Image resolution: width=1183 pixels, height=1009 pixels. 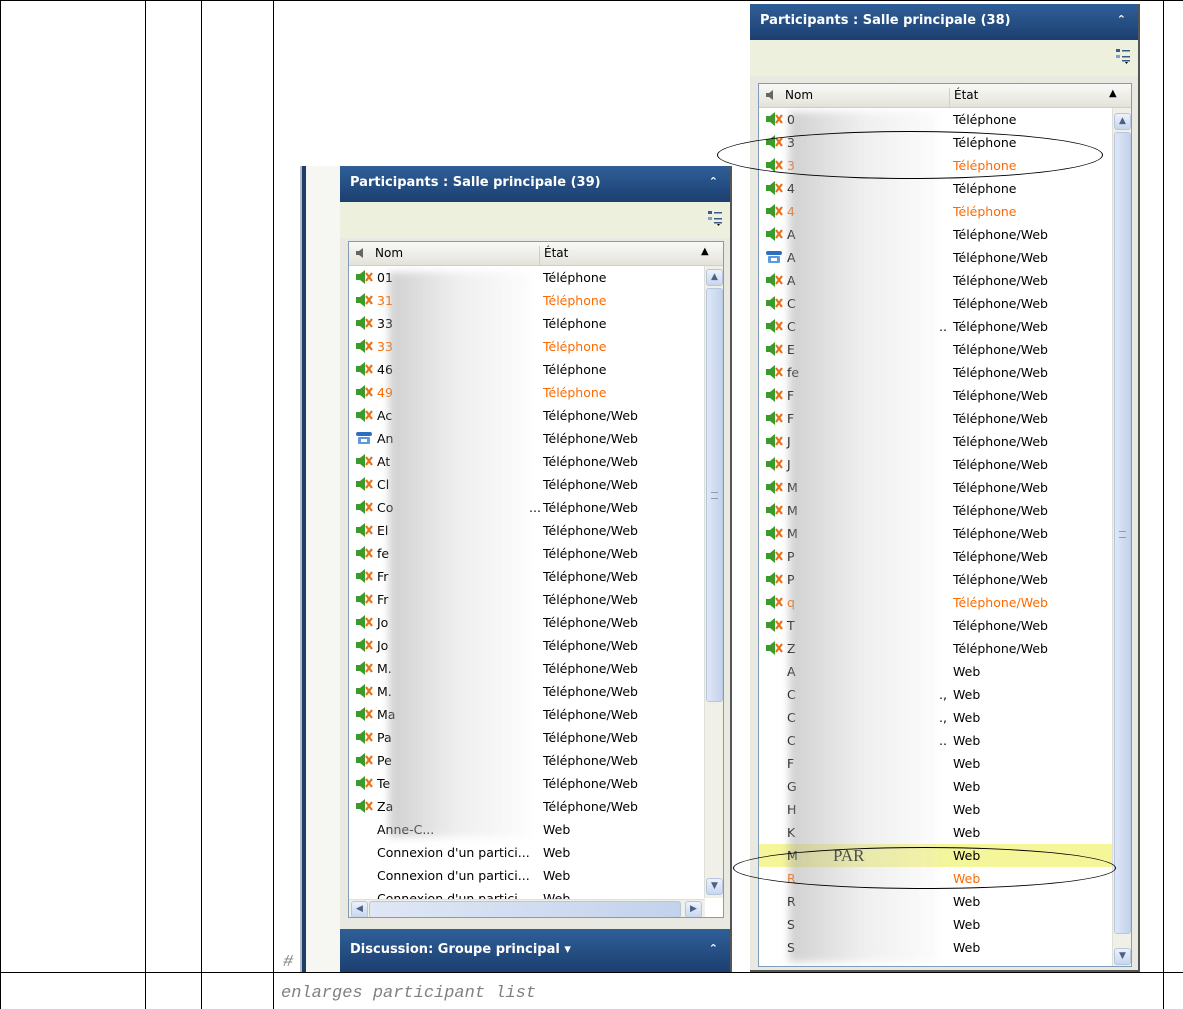 I want to click on speaker-header-icon, so click(x=359, y=253).